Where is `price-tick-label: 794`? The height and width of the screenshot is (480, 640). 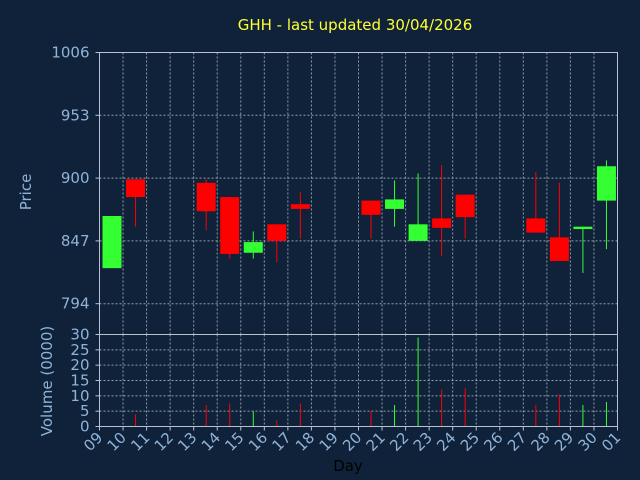
price-tick-label: 794 is located at coordinates (75, 304).